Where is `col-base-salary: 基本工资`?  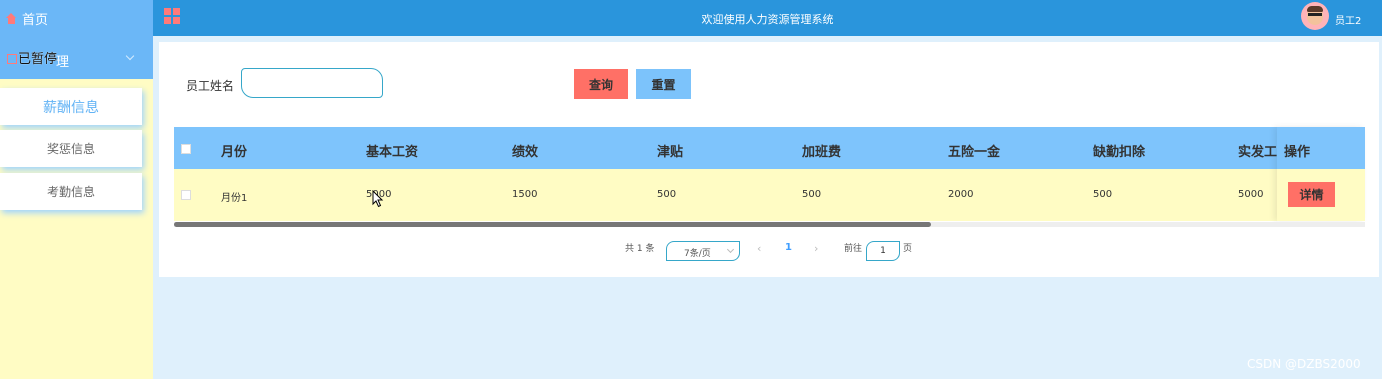 col-base-salary: 基本工资 is located at coordinates (392, 152).